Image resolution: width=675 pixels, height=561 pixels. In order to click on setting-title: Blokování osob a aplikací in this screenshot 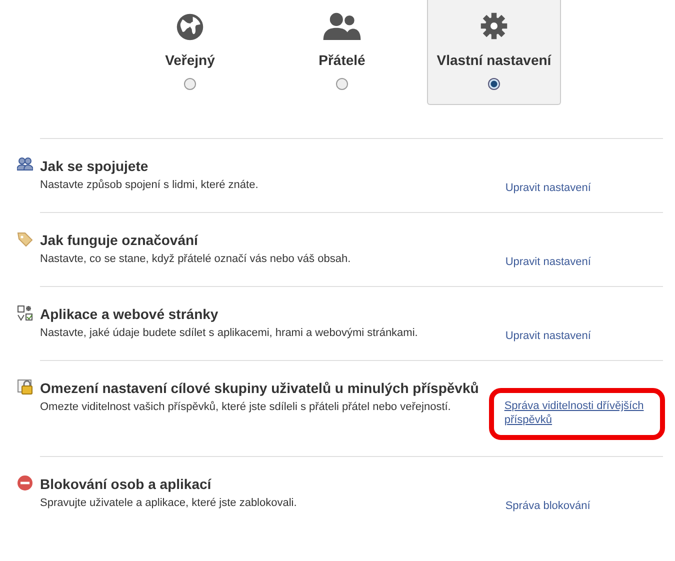, I will do `click(126, 484)`.